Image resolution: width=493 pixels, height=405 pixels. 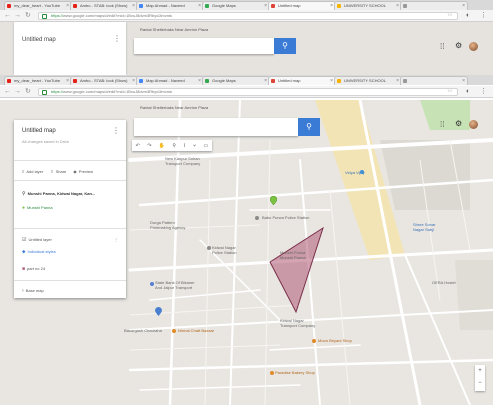 I want to click on line-icon: ⌇, so click(x=184, y=146).